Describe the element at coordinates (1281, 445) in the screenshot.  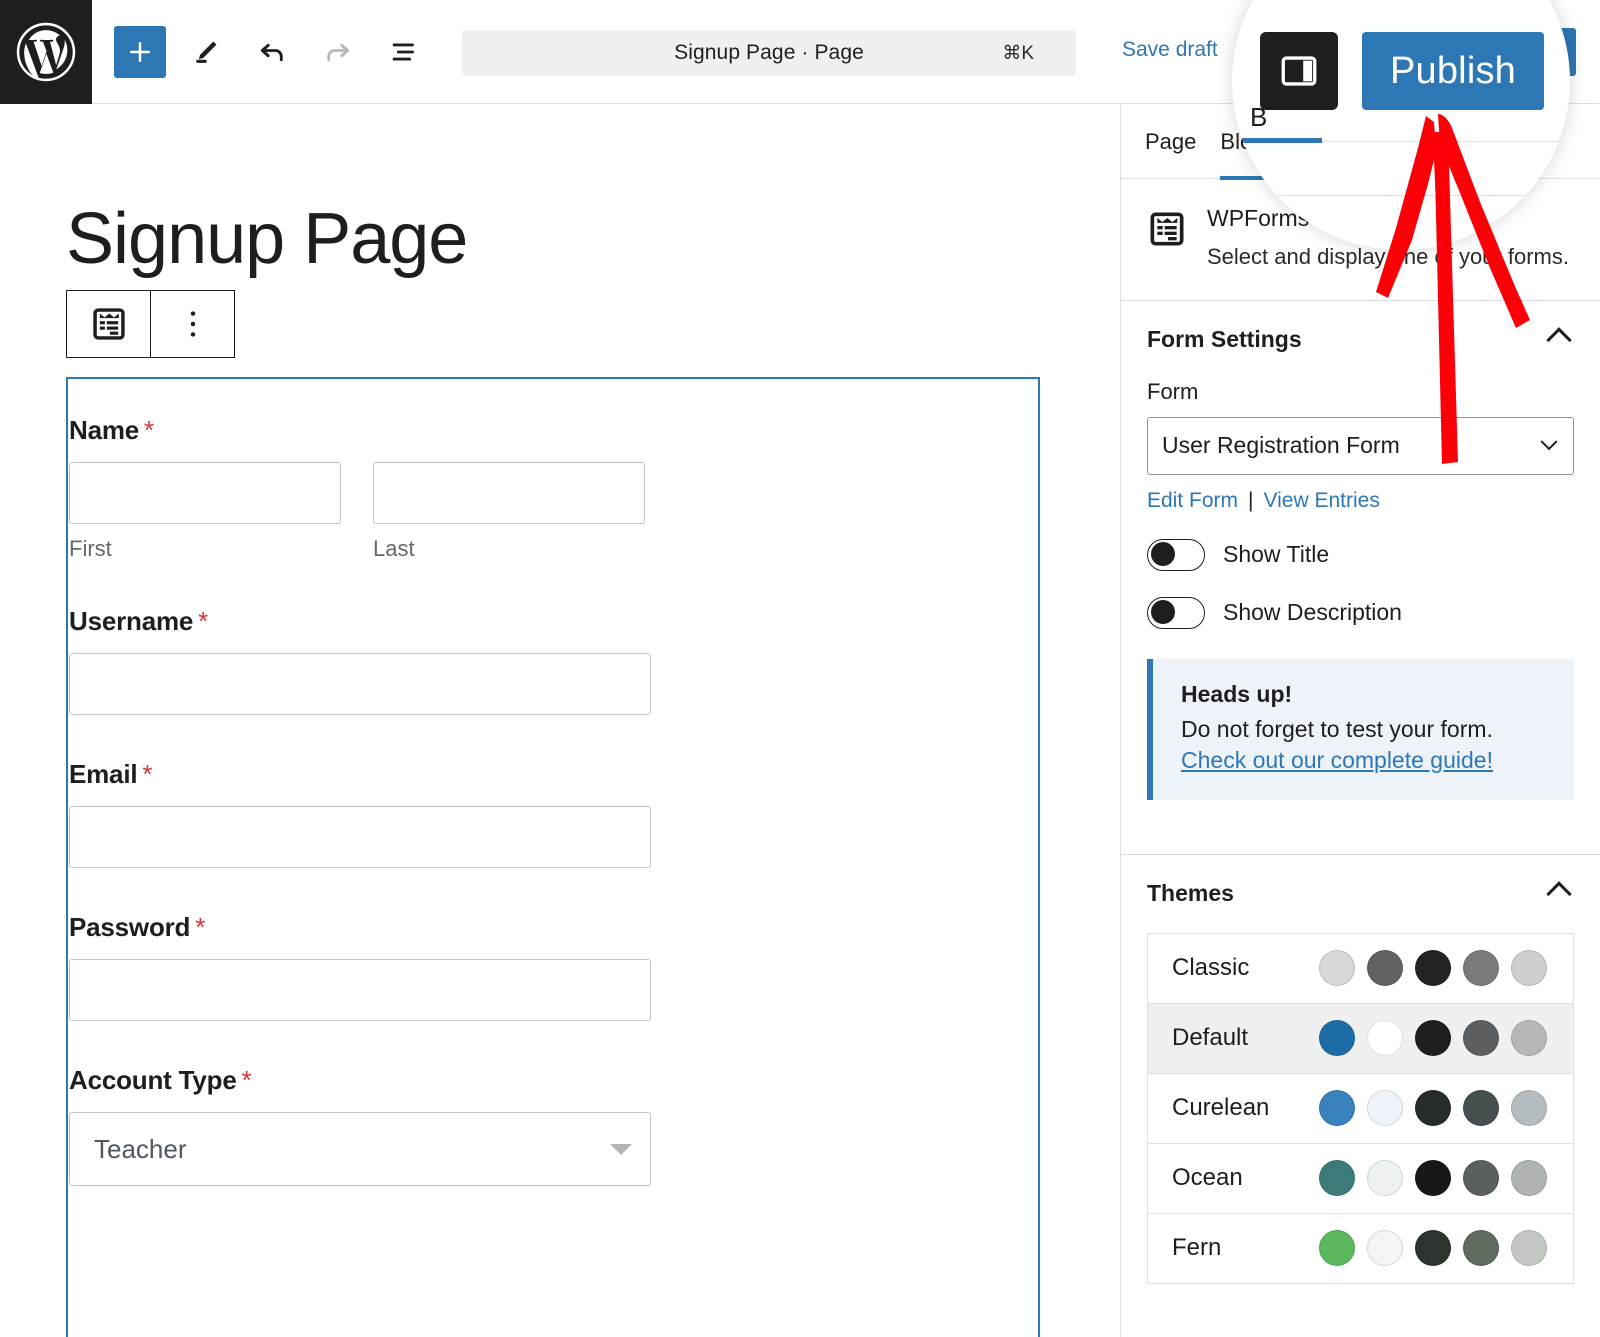
I see `form-select-value: User Registration Form` at that location.